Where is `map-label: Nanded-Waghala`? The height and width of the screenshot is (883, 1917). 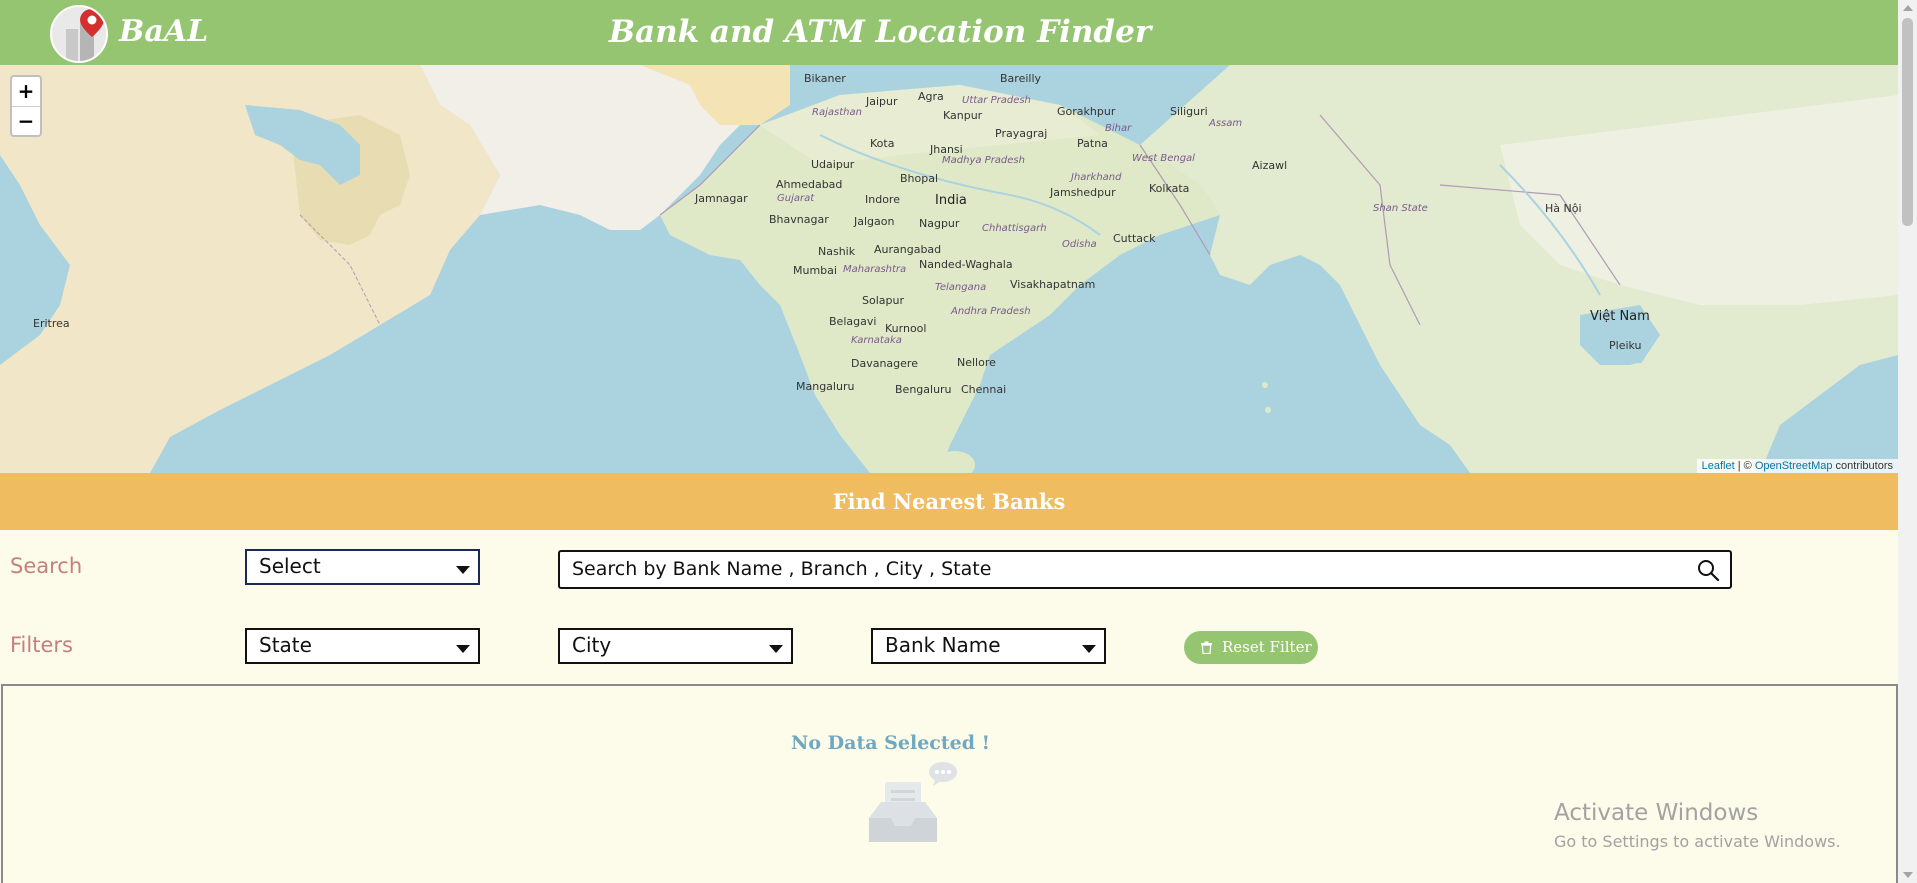 map-label: Nanded-Waghala is located at coordinates (966, 264).